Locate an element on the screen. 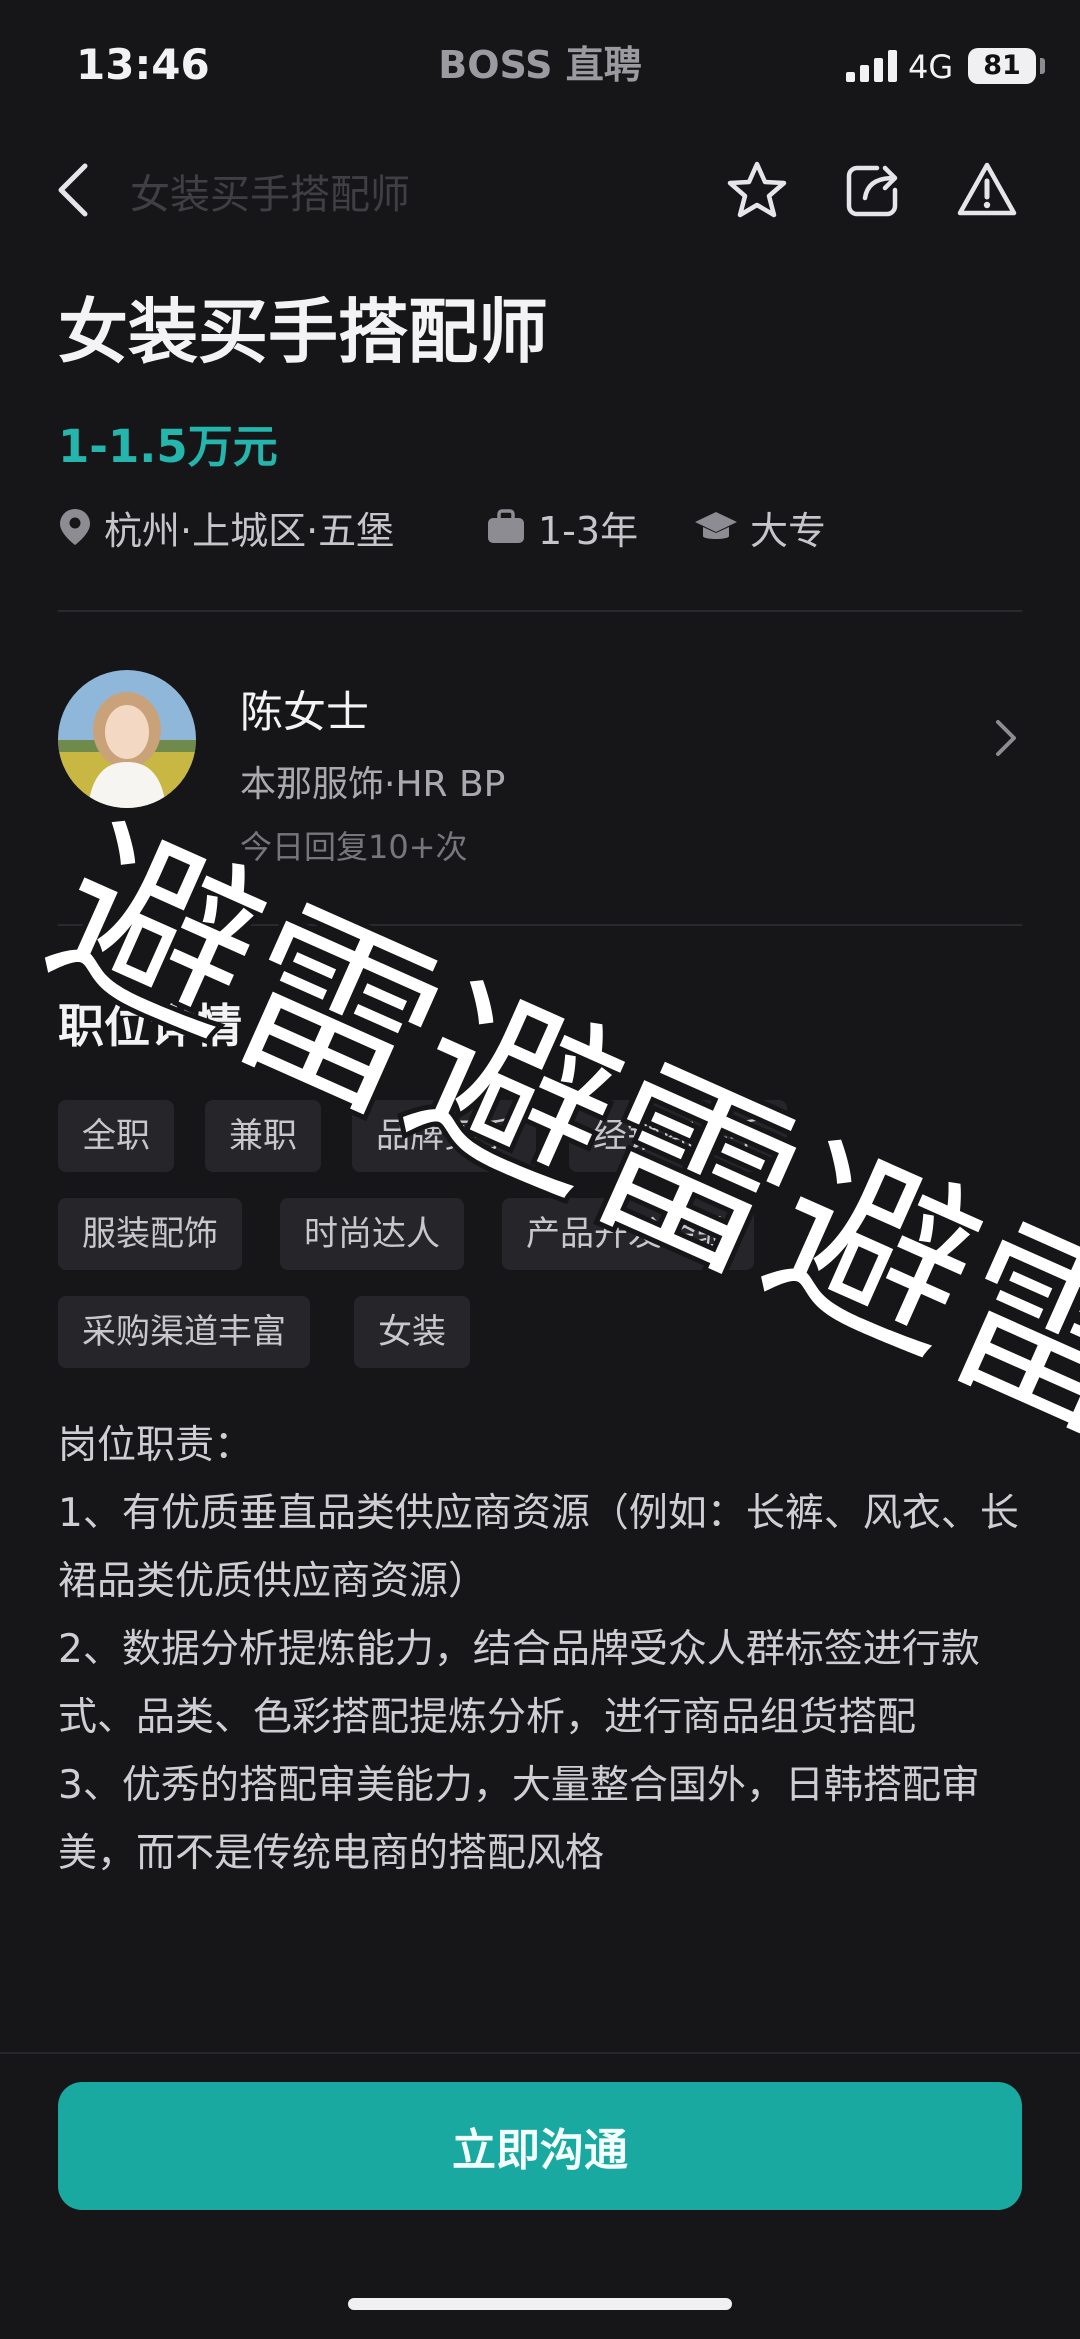 This screenshot has width=1080, height=2339. job-tag: 经销商买手 is located at coordinates (678, 1136).